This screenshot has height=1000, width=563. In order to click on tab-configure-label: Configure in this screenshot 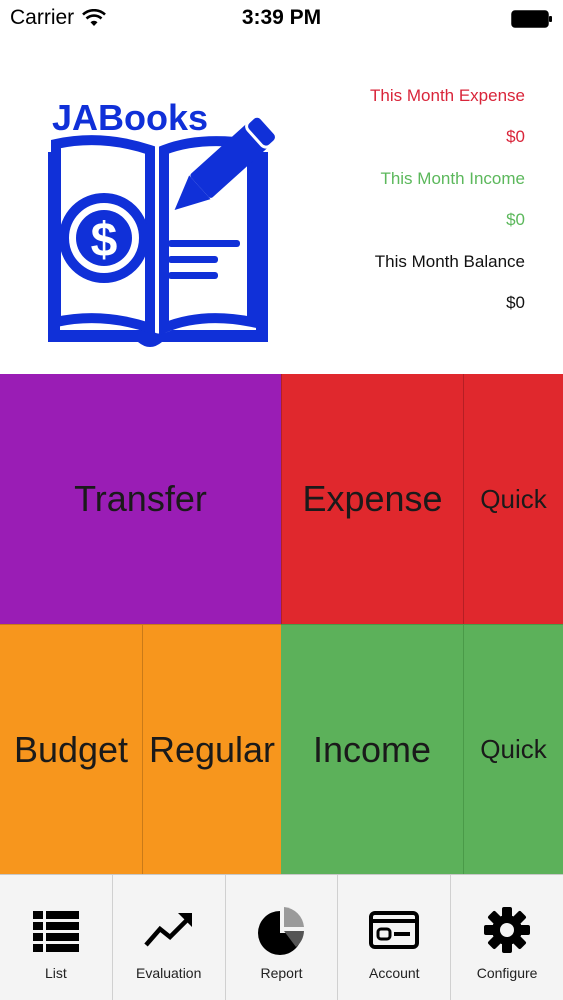, I will do `click(507, 973)`.